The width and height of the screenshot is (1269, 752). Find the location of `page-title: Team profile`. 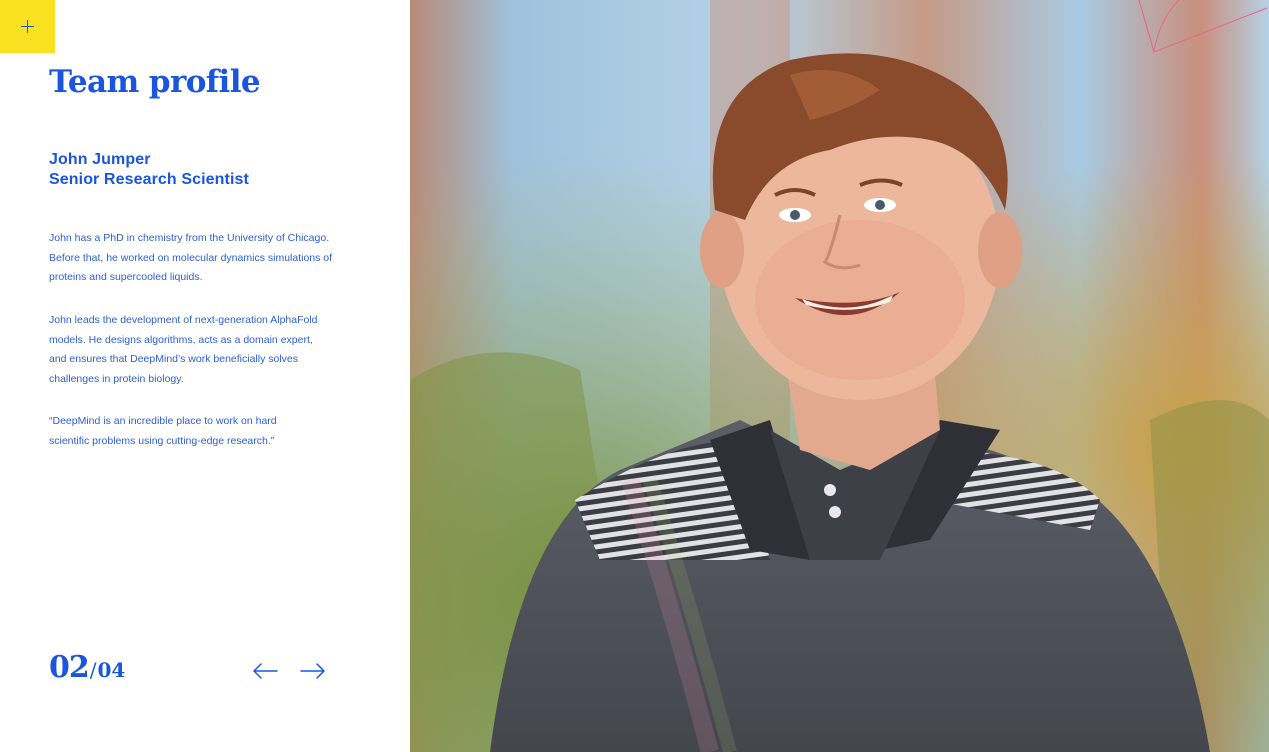

page-title: Team profile is located at coordinates (155, 82).